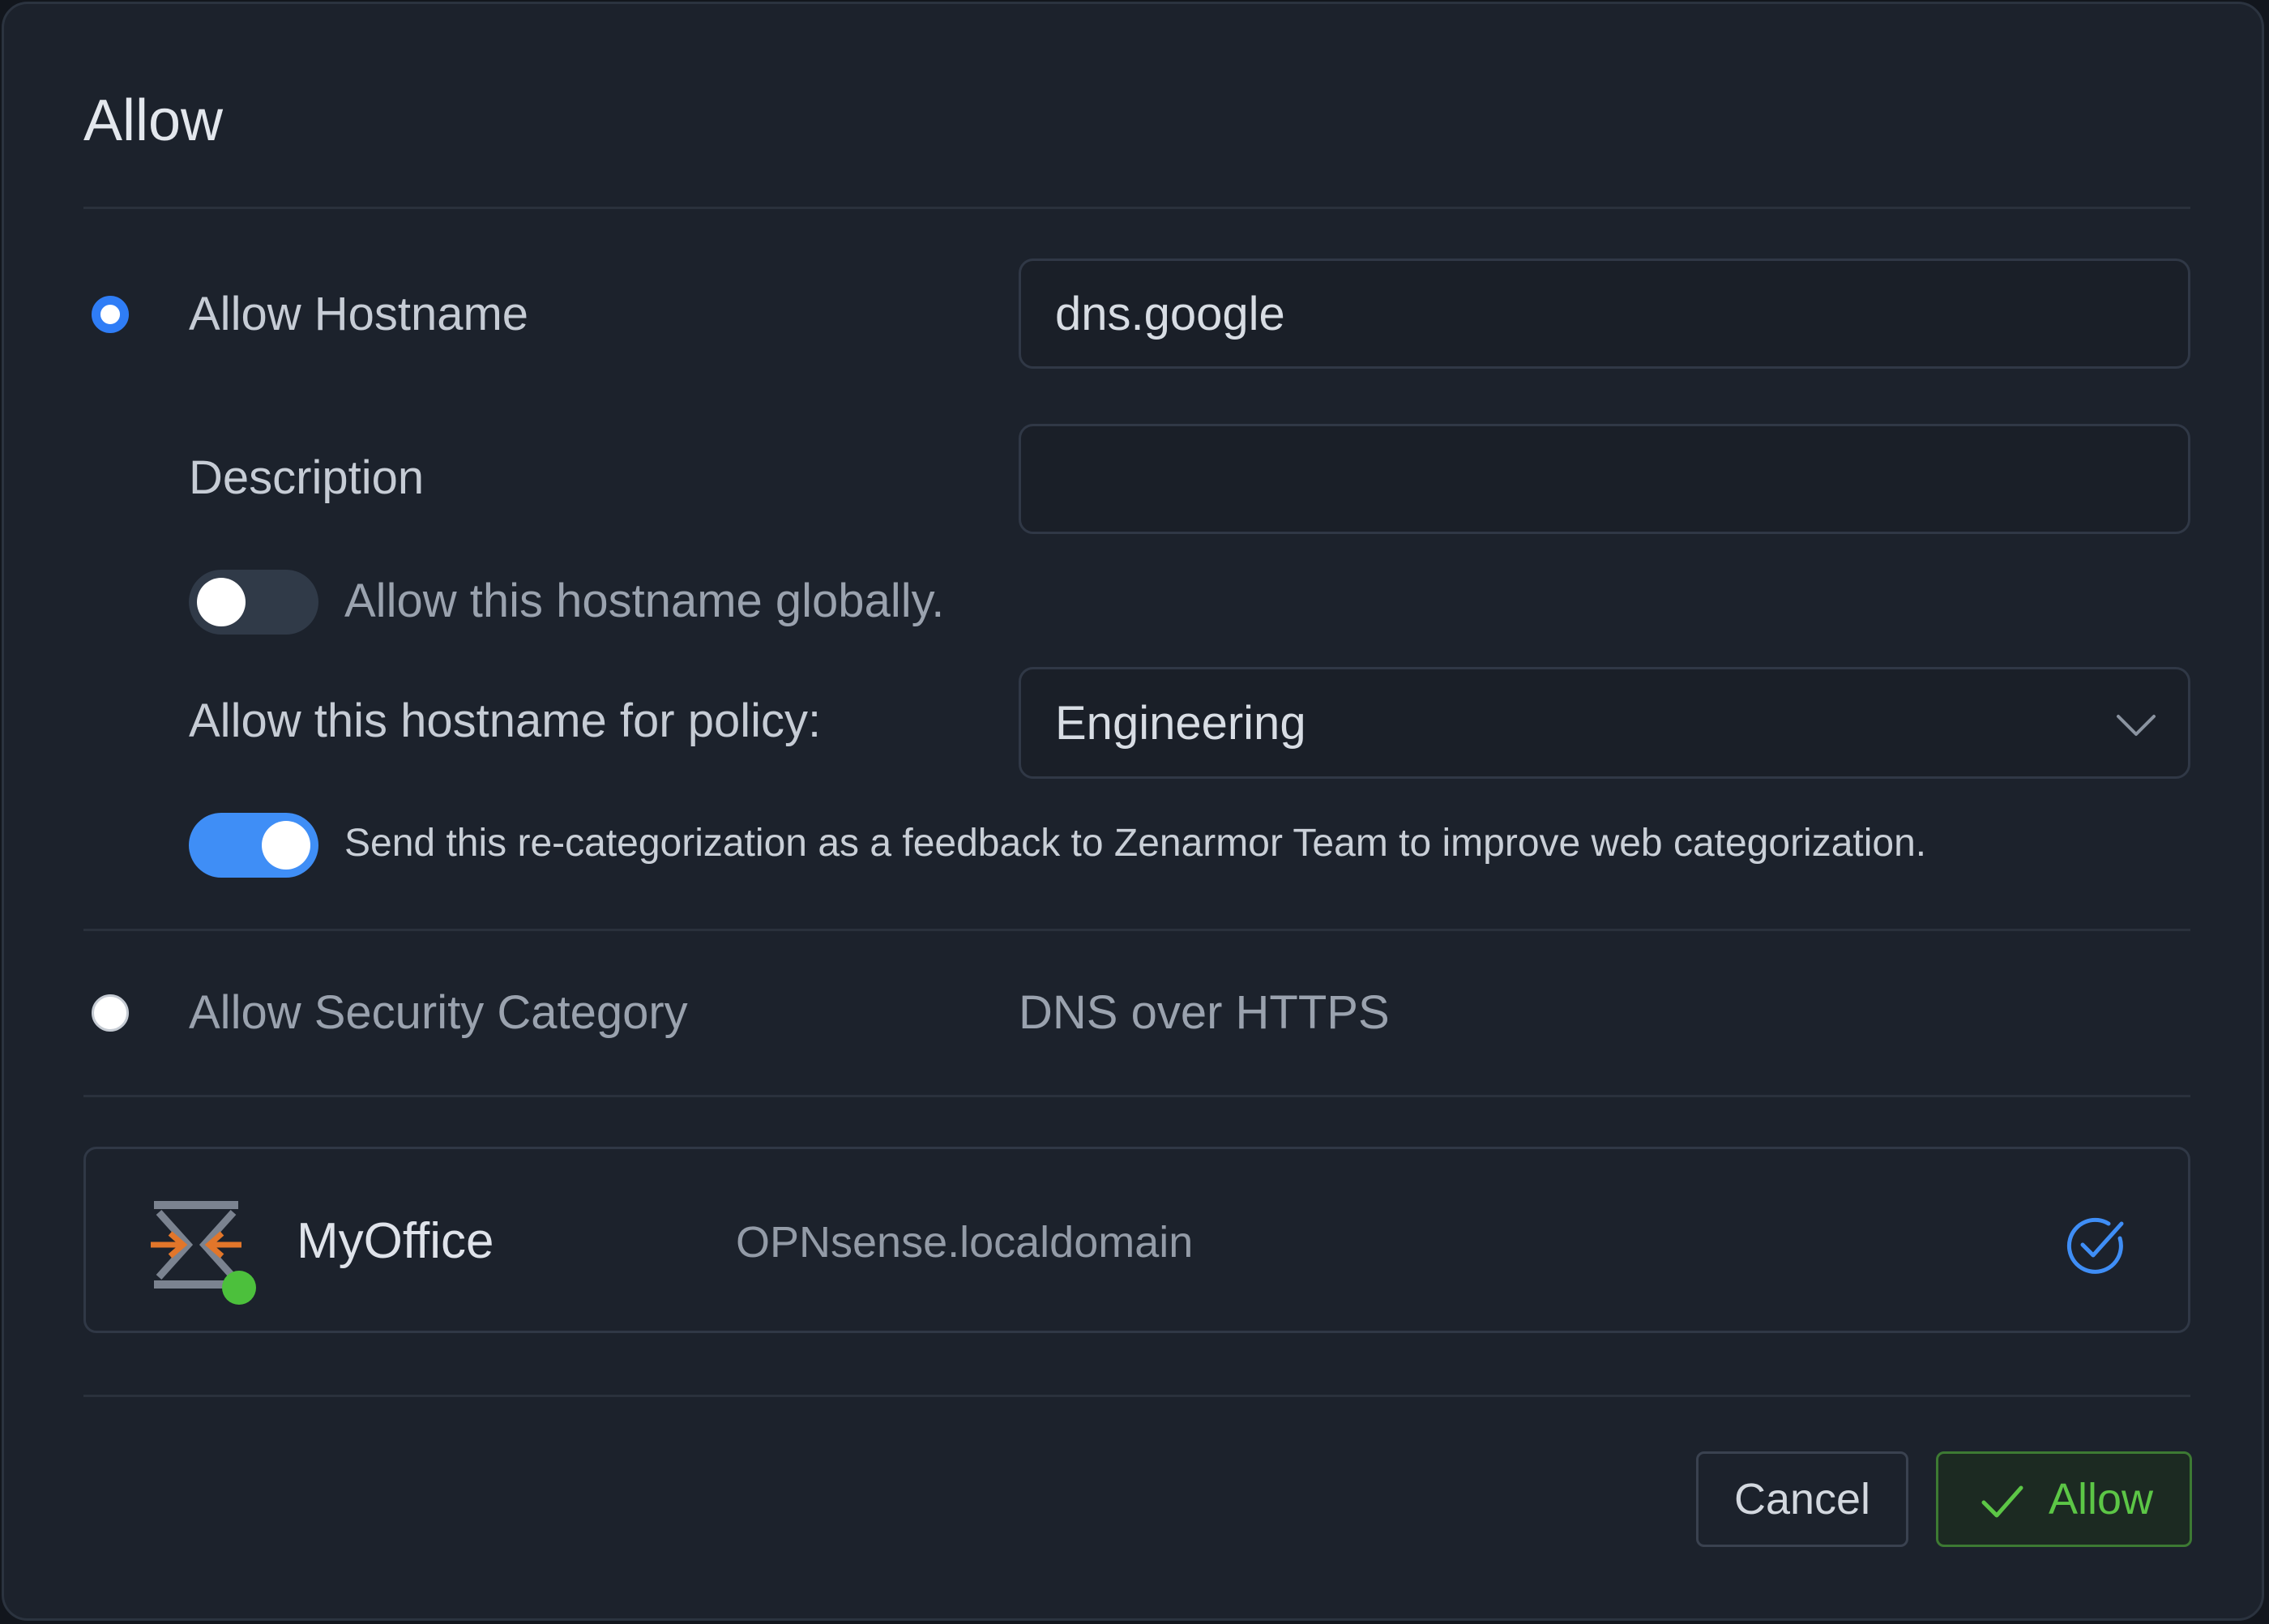  Describe the element at coordinates (110, 1013) in the screenshot. I see `allow-security-category-radio` at that location.